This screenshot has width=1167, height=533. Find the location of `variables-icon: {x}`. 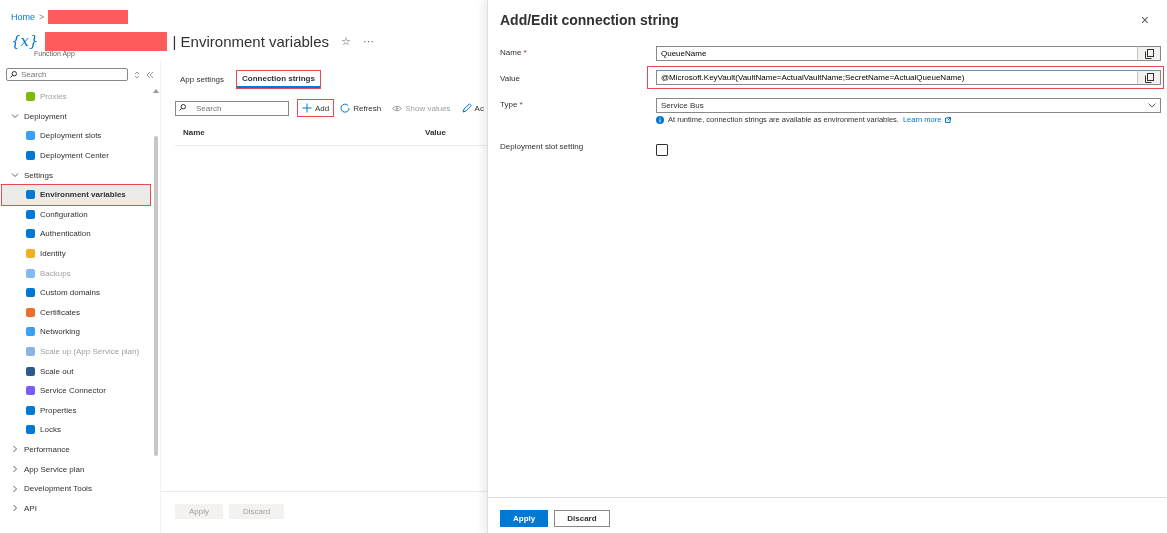

variables-icon: {x} is located at coordinates (25, 41).